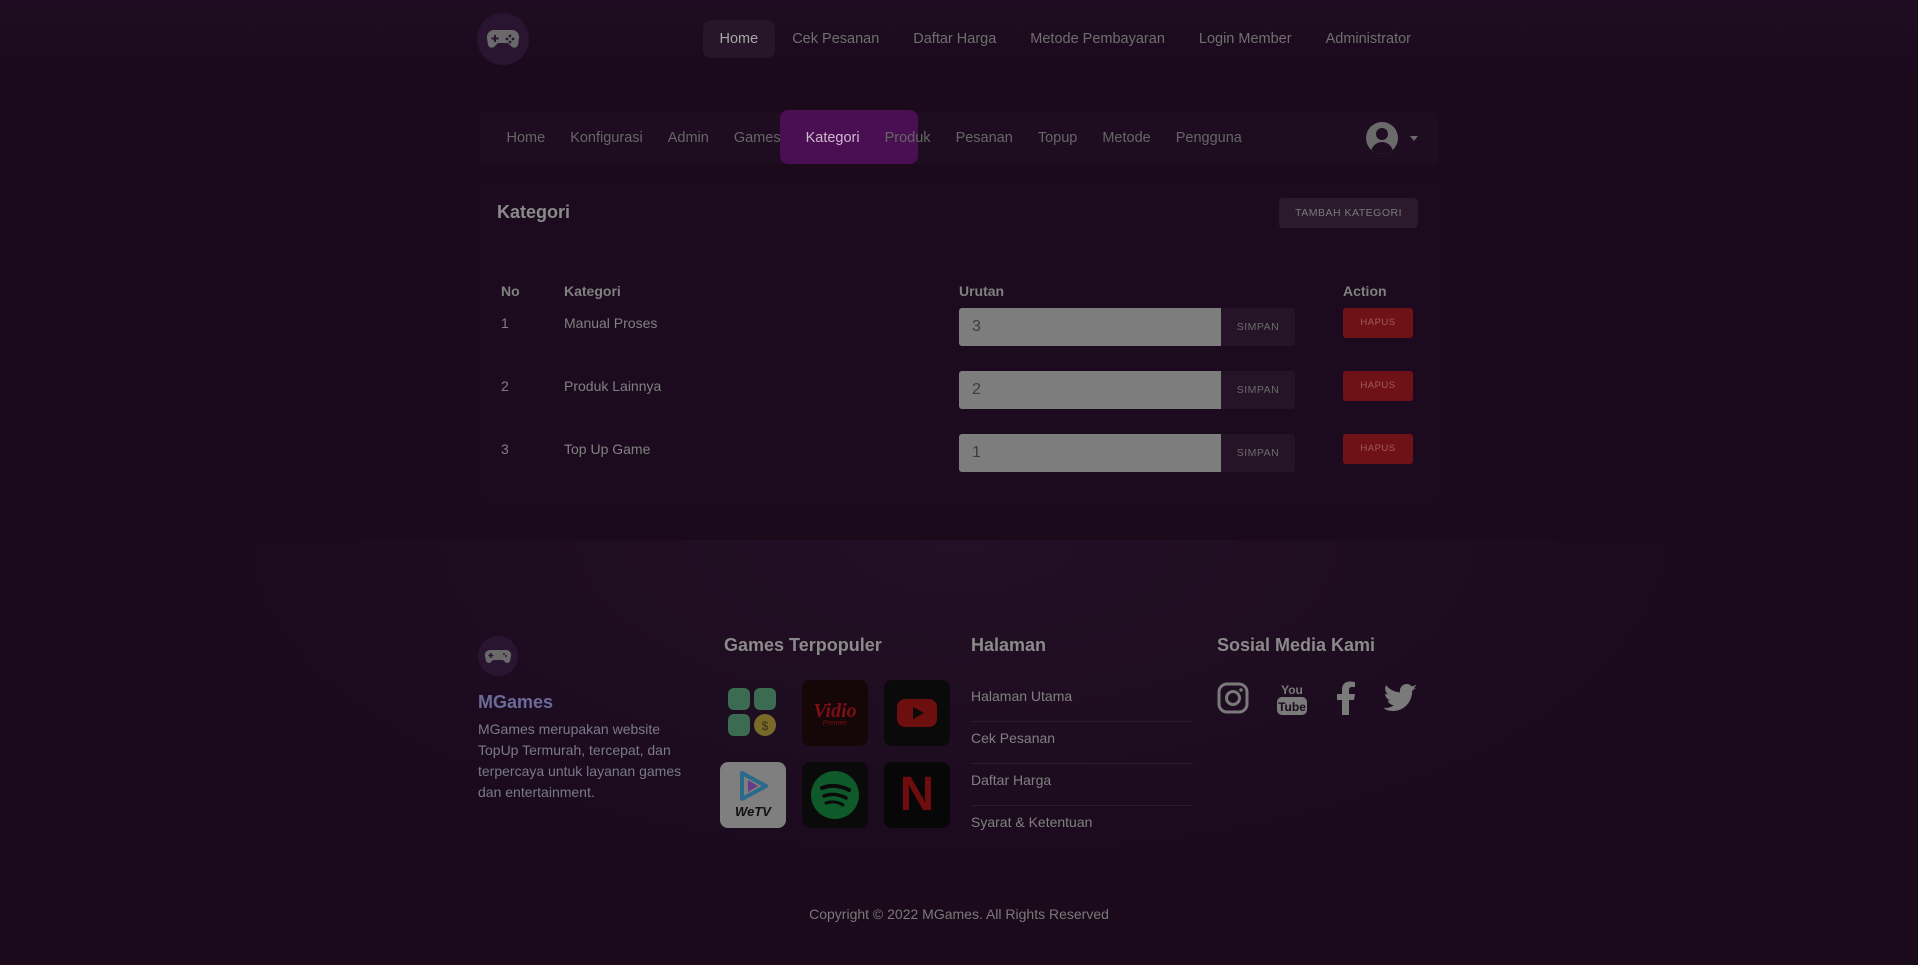  I want to click on header-urutan: Urutan, so click(982, 291).